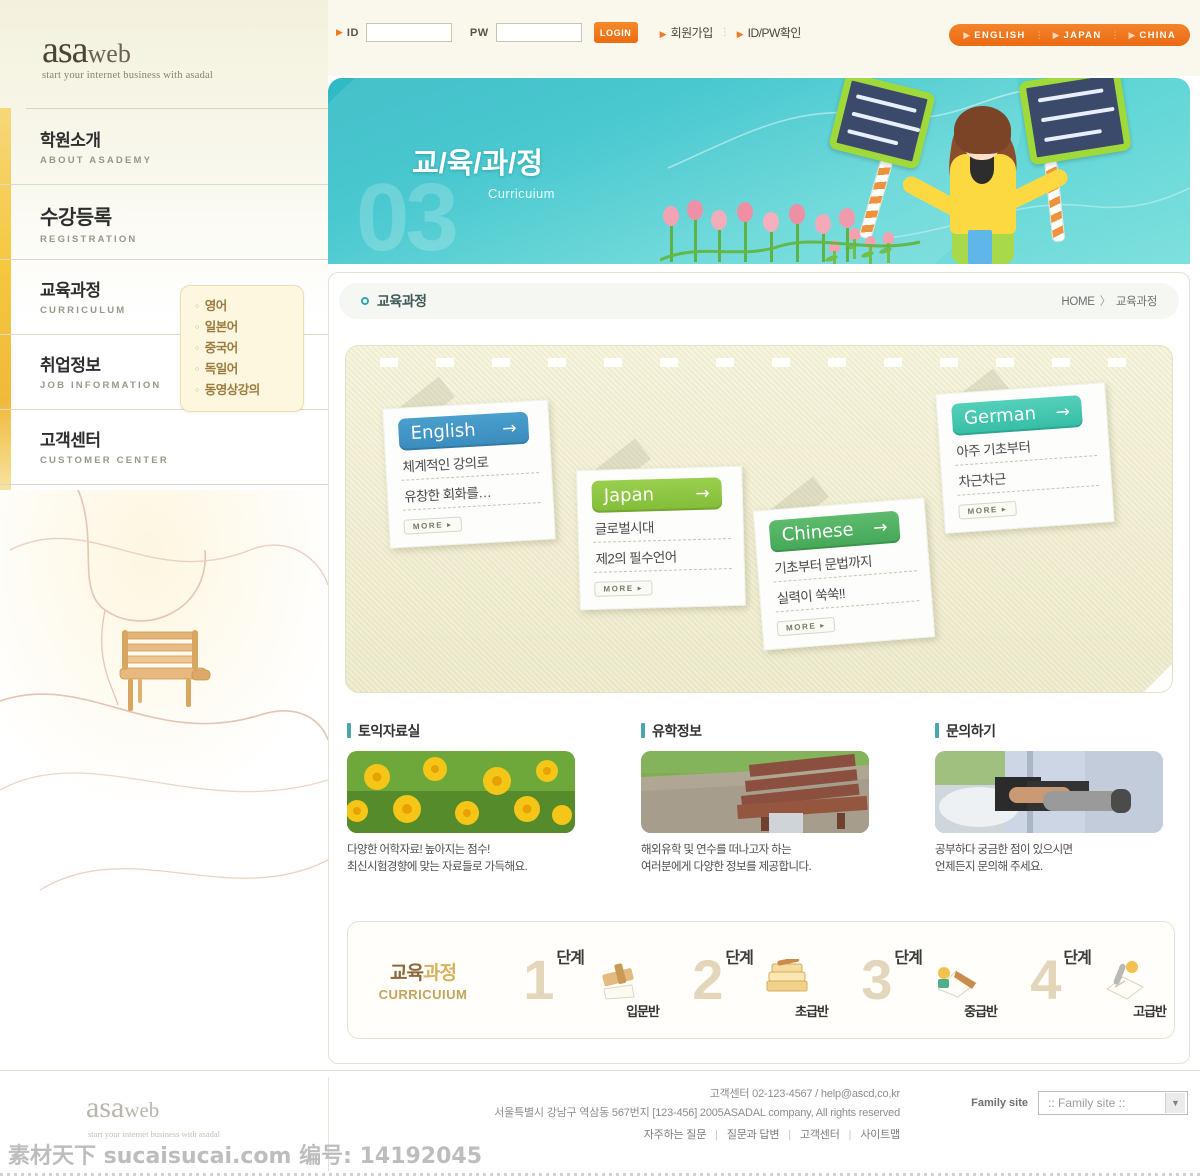 The image size is (1200, 1176). What do you see at coordinates (467, 731) in the screenshot?
I see `feature-heading: 토익자료실` at bounding box center [467, 731].